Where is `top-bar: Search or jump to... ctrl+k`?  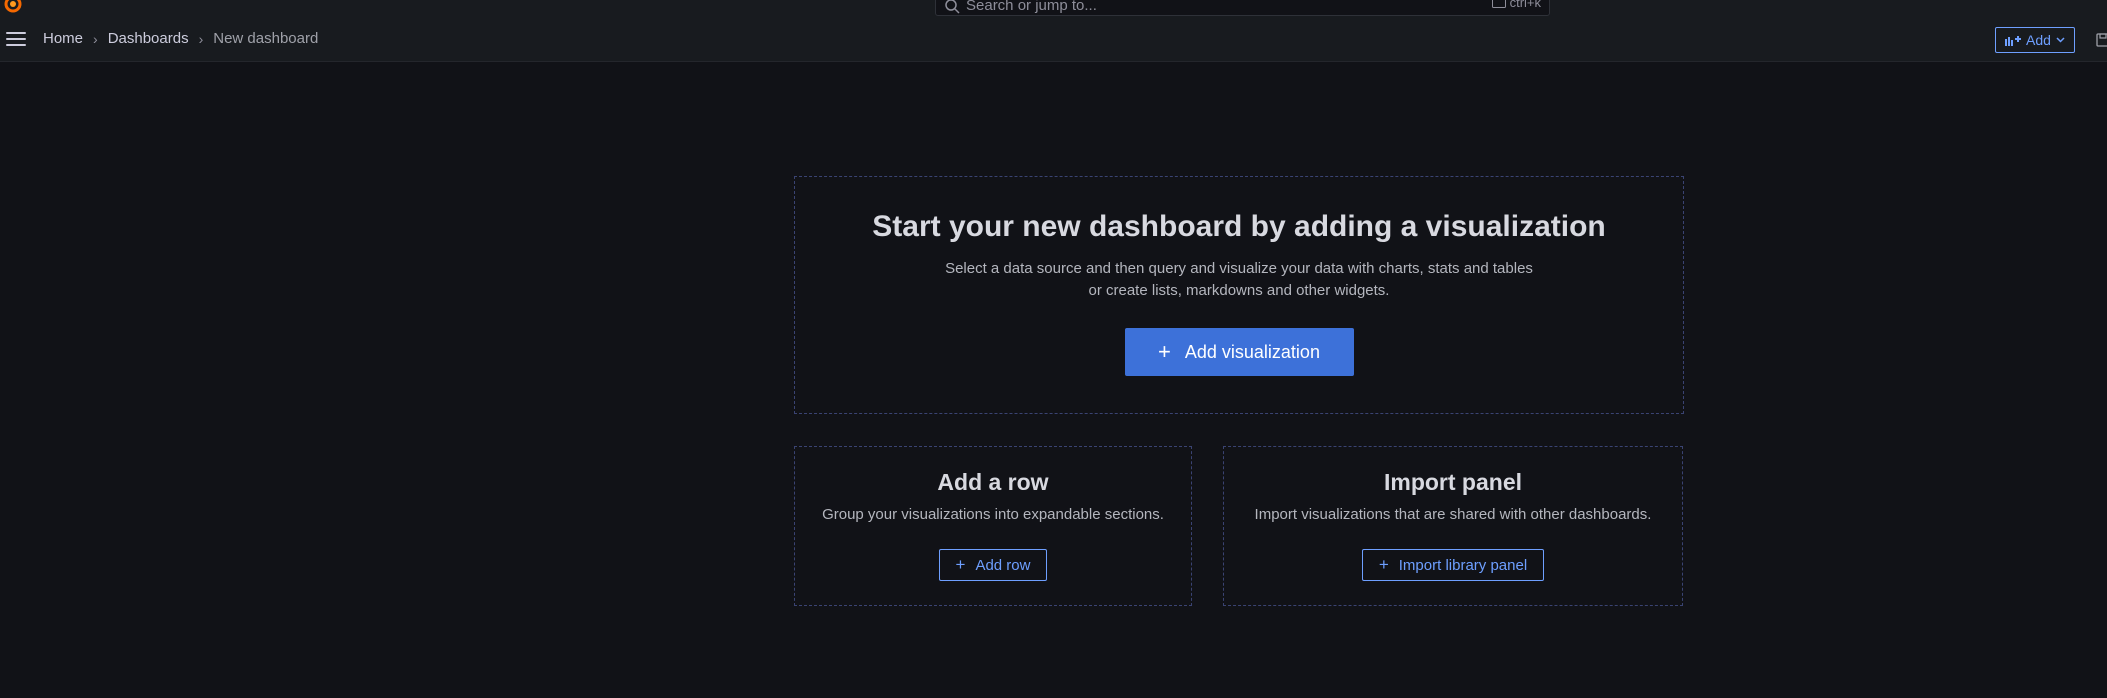 top-bar: Search or jump to... ctrl+k is located at coordinates (1053, 8).